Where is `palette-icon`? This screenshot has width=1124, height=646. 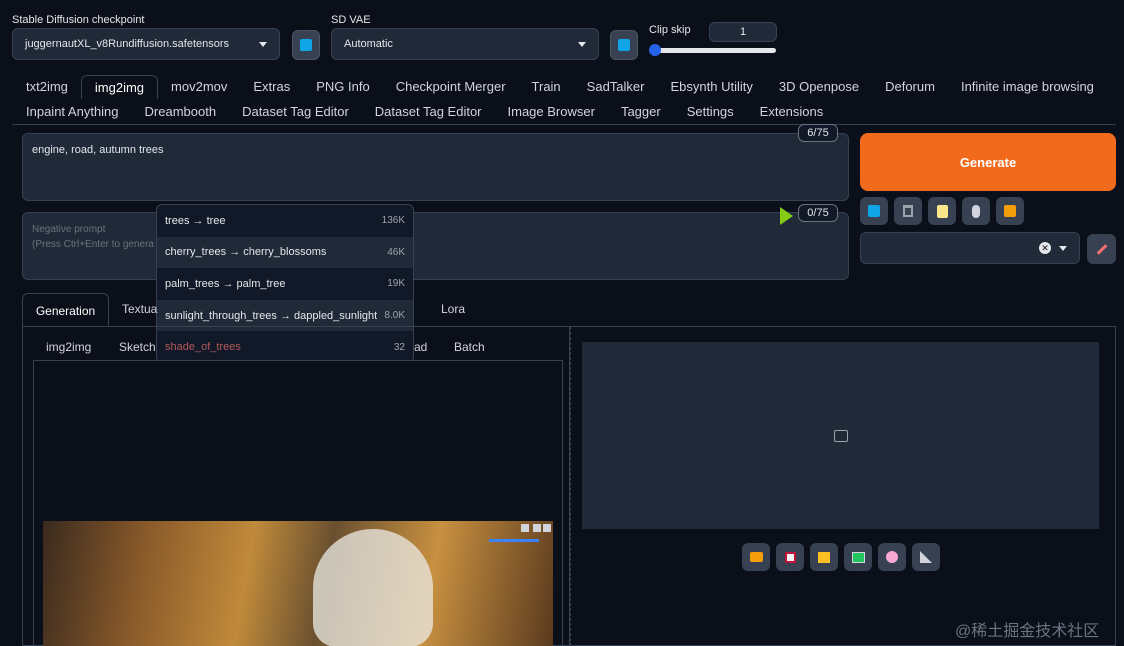
palette-icon is located at coordinates (892, 557).